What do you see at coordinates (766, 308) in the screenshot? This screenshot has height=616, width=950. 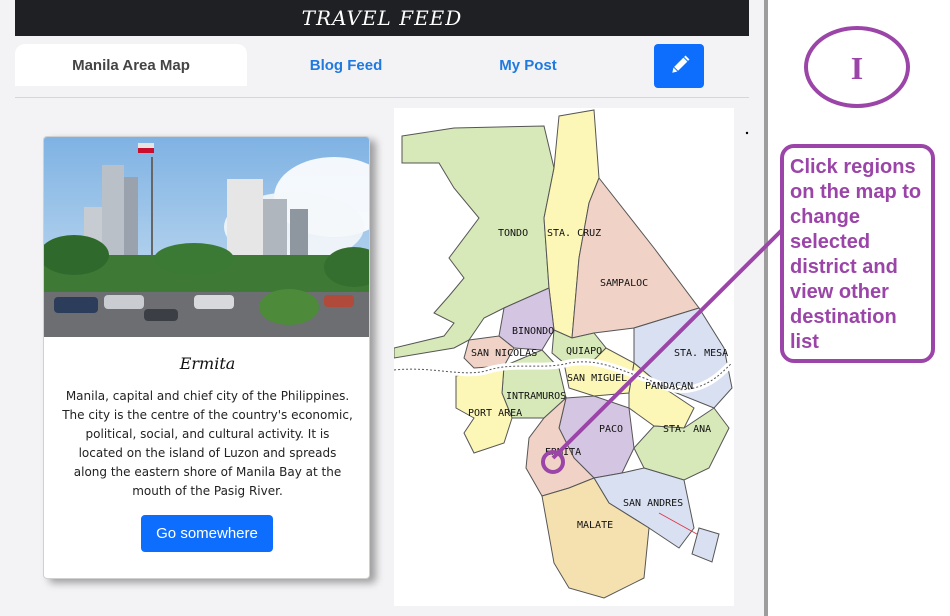 I see `panel-divider` at bounding box center [766, 308].